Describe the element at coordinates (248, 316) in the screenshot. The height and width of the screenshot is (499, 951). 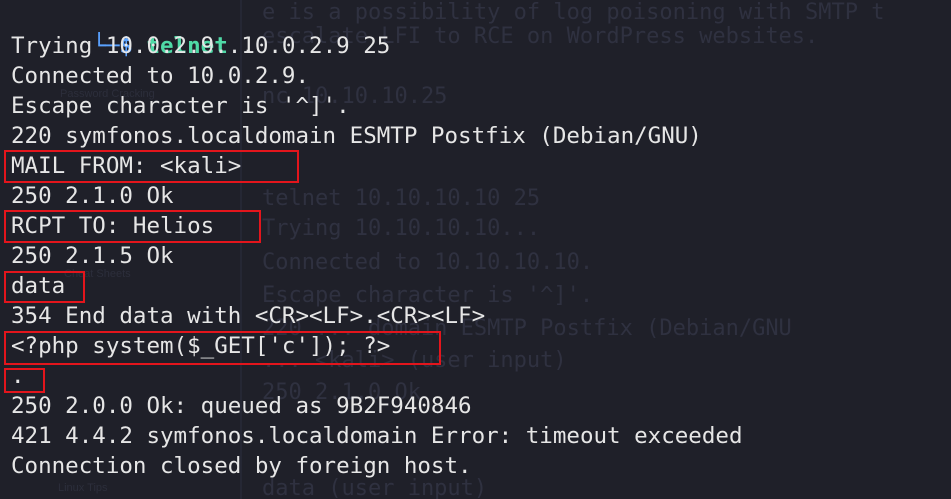
I see `output-line: 354 End data with <CR><LF>.<CR><LF>` at that location.